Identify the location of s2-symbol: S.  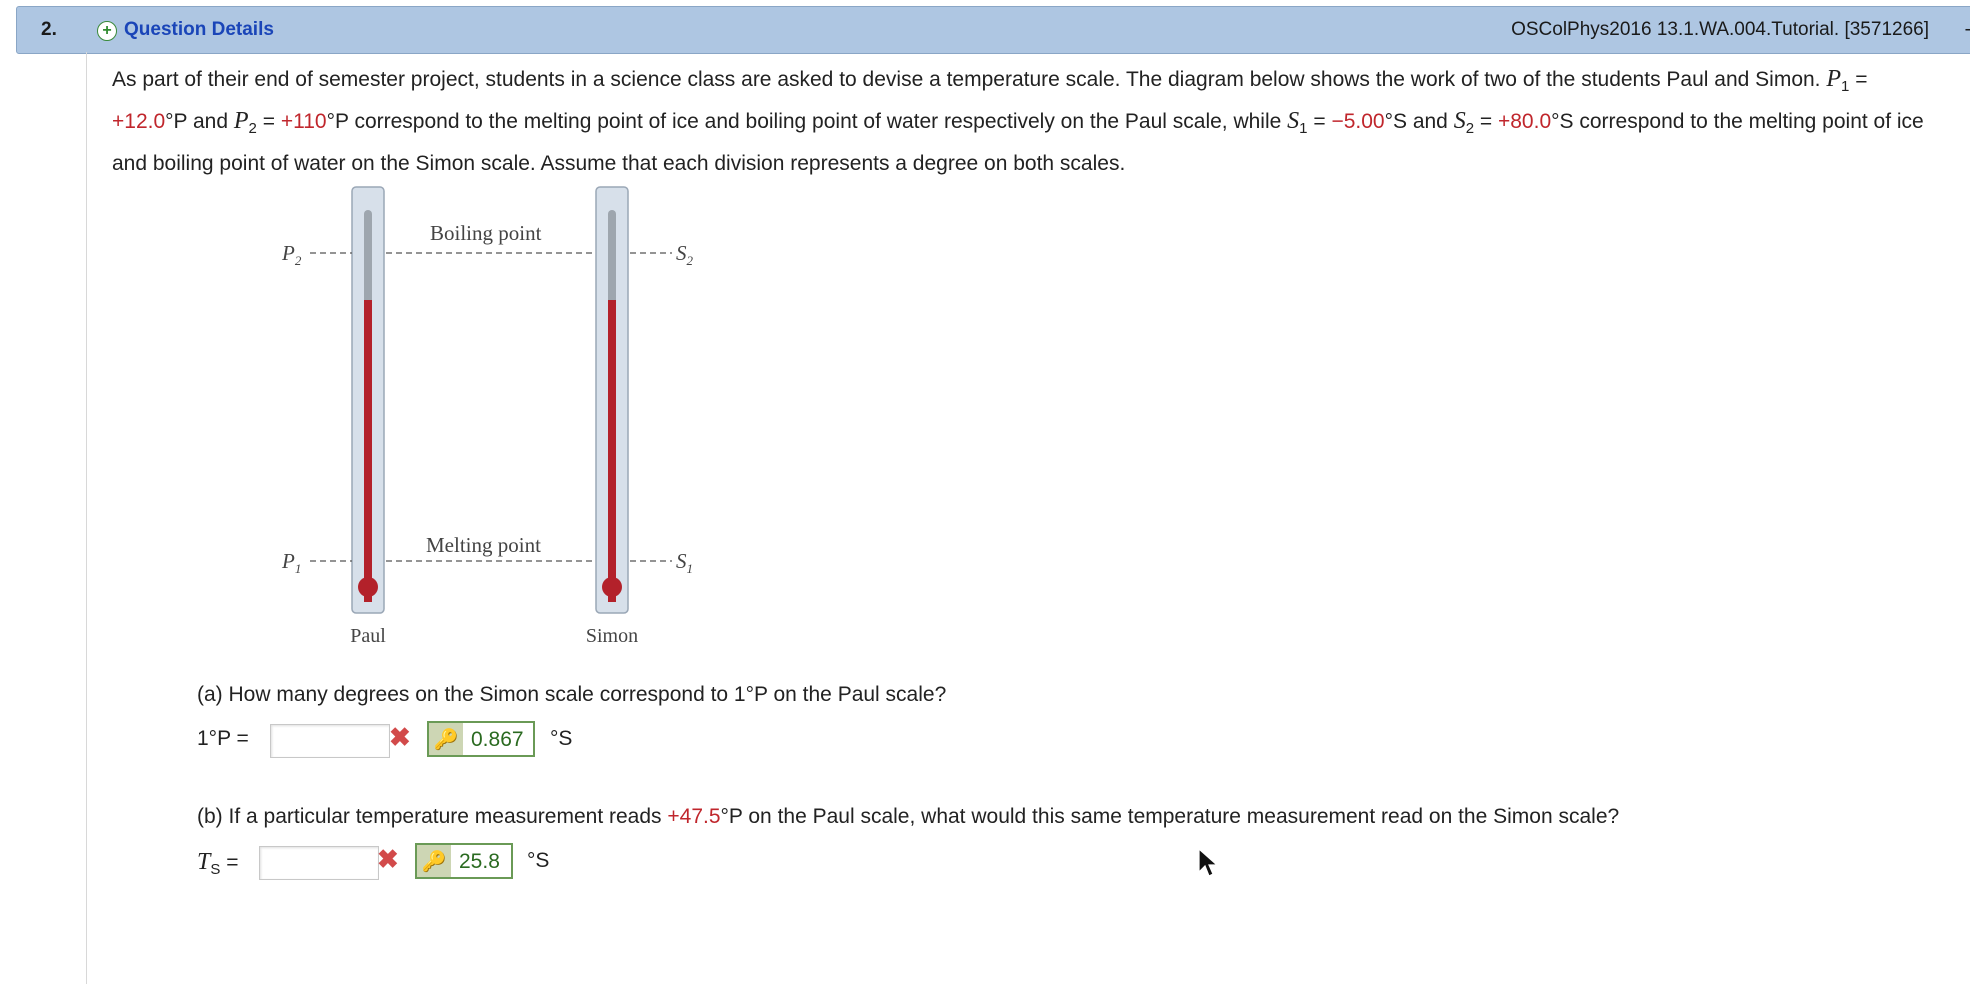
(1459, 121).